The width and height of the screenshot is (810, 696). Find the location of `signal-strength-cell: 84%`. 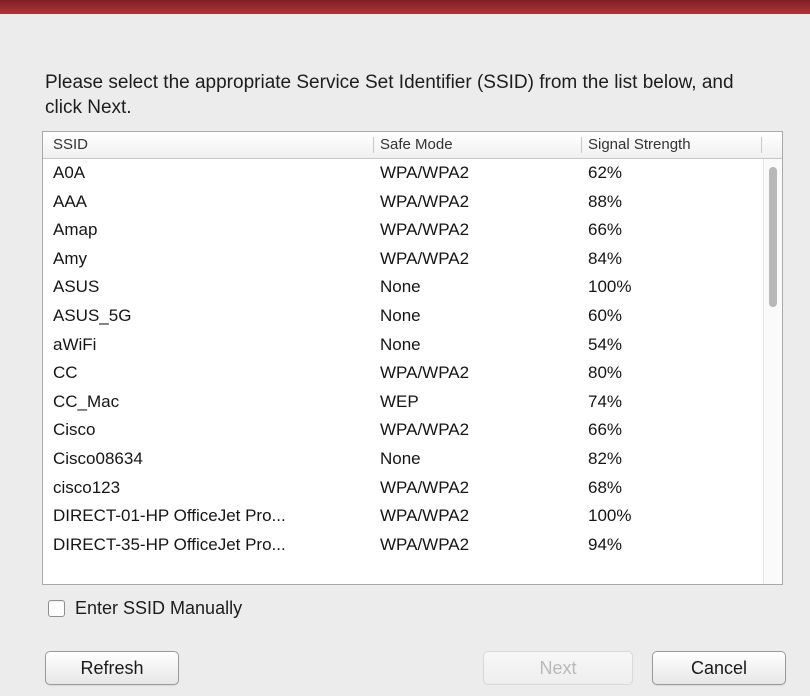

signal-strength-cell: 84% is located at coordinates (605, 258).